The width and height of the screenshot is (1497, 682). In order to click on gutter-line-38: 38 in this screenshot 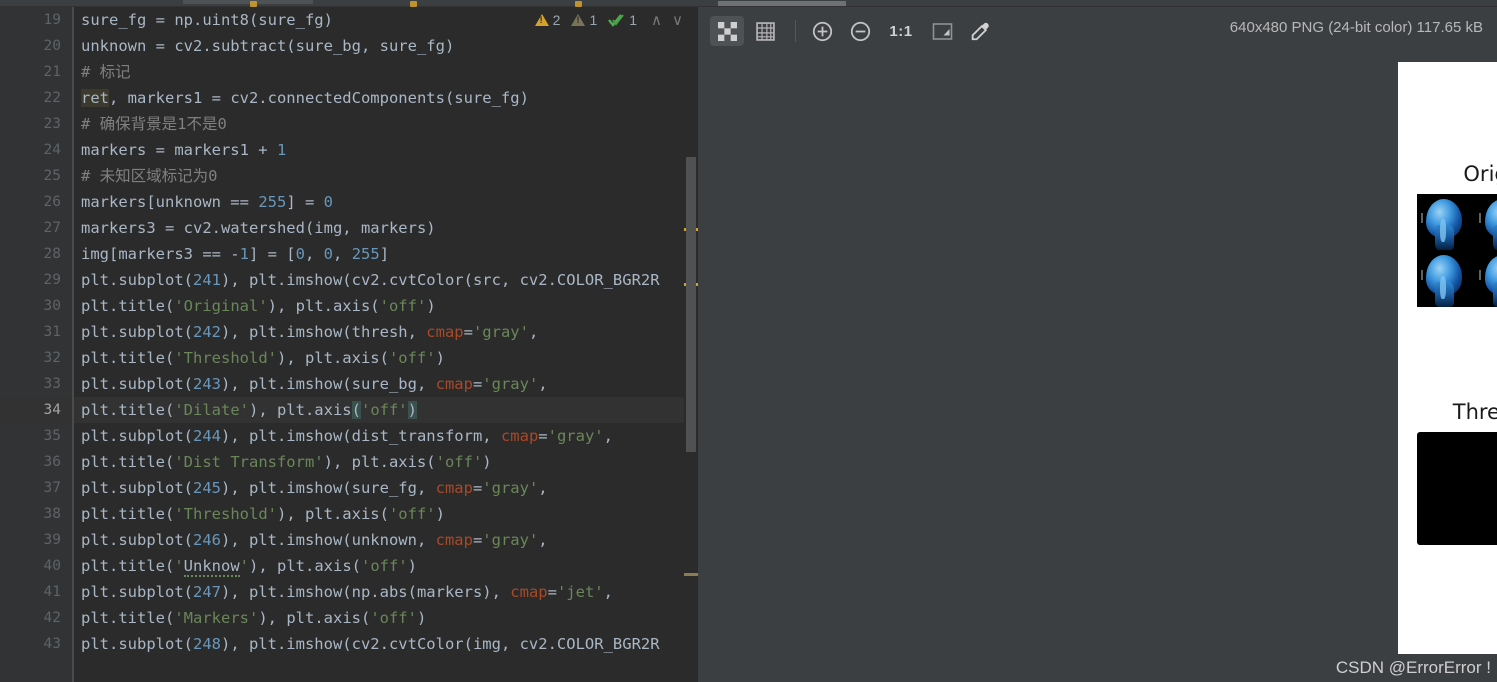, I will do `click(36, 514)`.